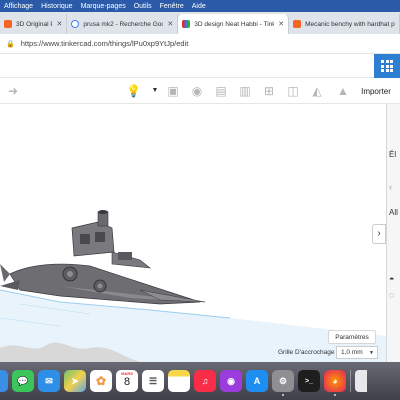 Image resolution: width=400 pixels, height=400 pixels. Describe the element at coordinates (155, 91) in the screenshot. I see `dropdown-icon: ▼` at that location.